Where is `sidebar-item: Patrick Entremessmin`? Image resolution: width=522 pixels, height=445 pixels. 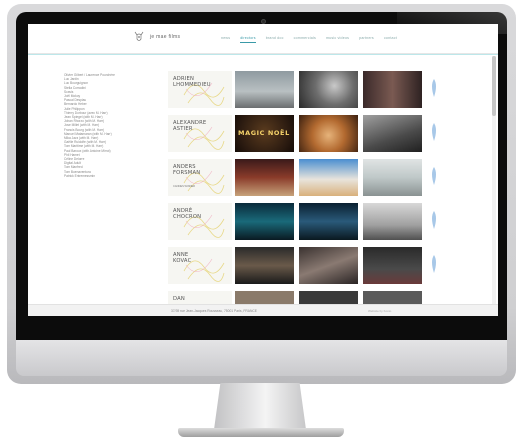
sidebar-item: Patrick Entremessmin is located at coordinates (99, 176).